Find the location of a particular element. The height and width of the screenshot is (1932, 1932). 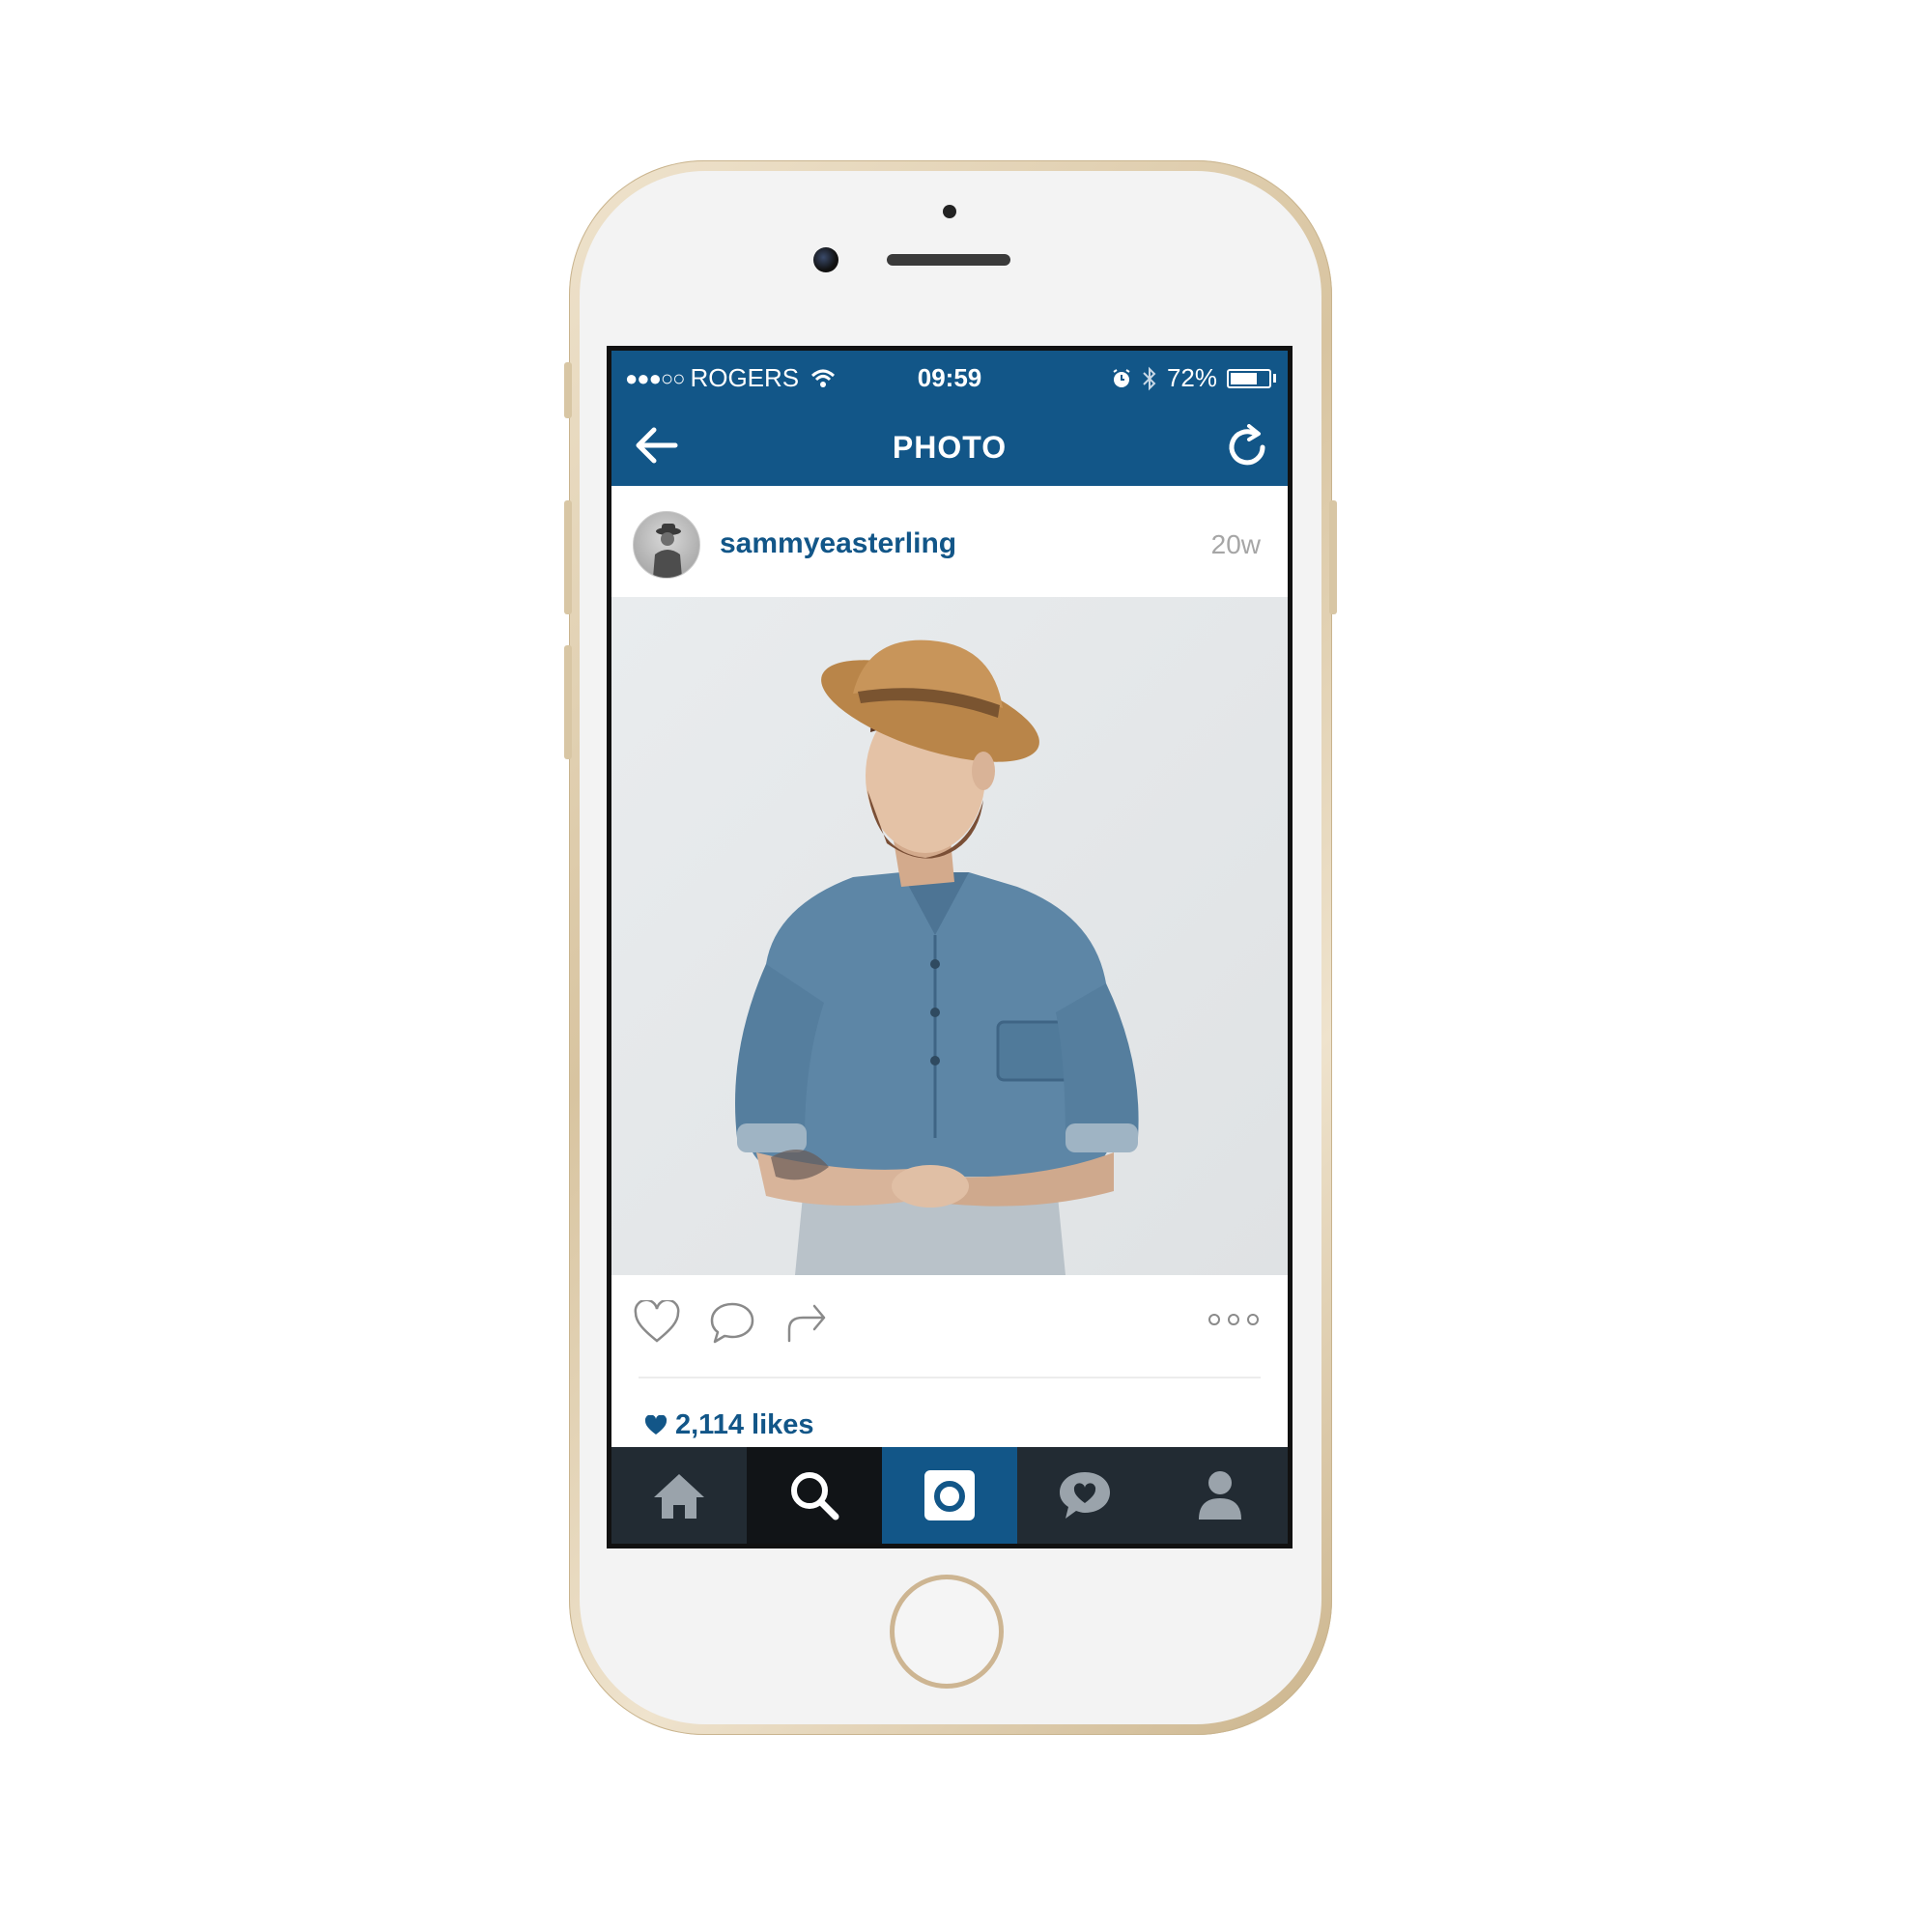

post-actions is located at coordinates (949, 1323).